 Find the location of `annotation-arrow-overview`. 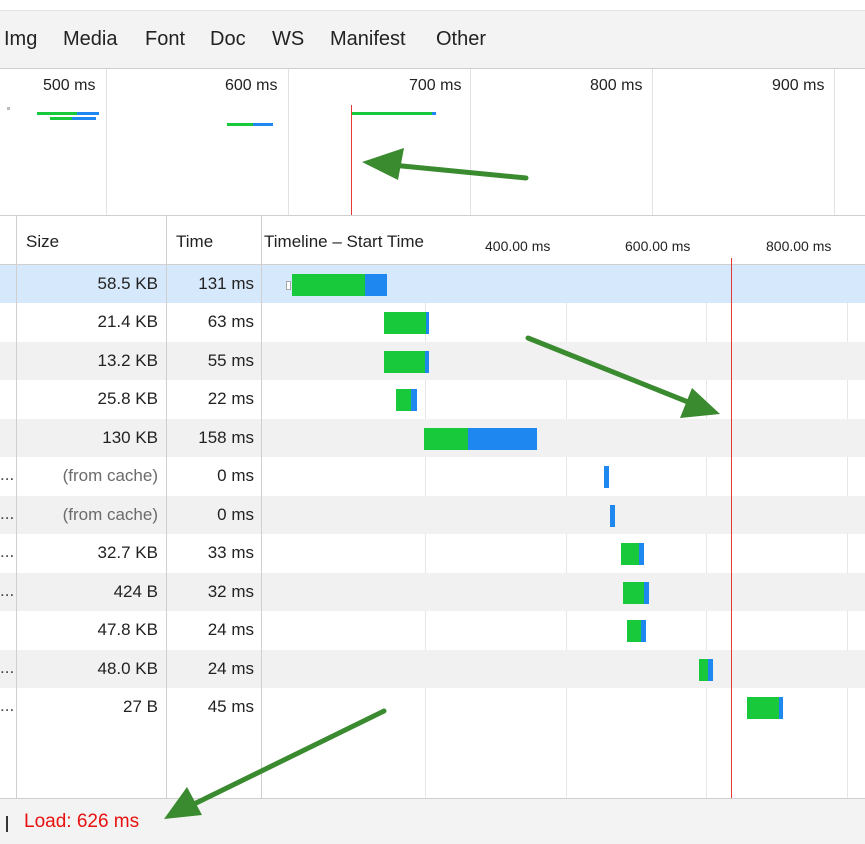

annotation-arrow-overview is located at coordinates (445, 164).